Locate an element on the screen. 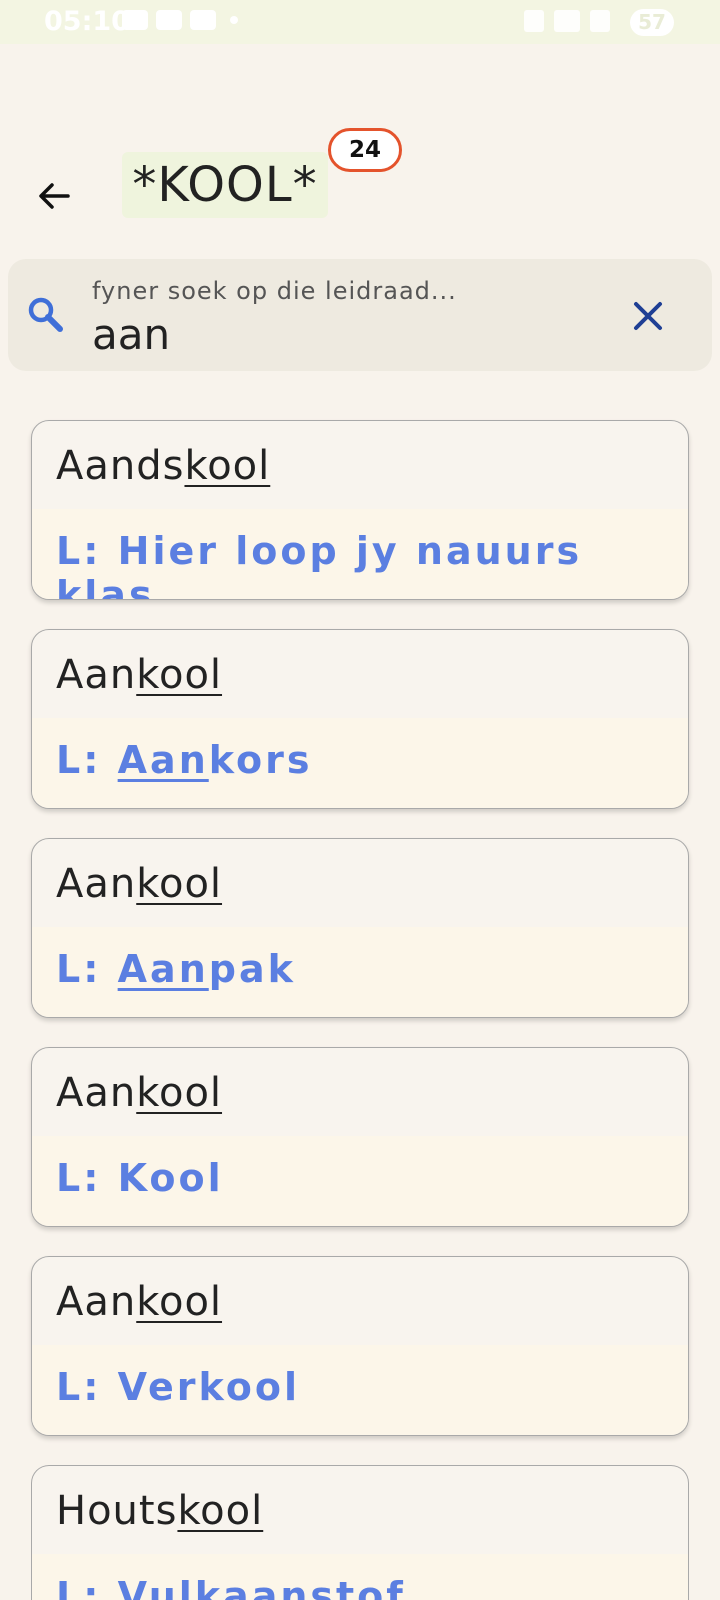  result-clue: L: Aanpak is located at coordinates (360, 972).